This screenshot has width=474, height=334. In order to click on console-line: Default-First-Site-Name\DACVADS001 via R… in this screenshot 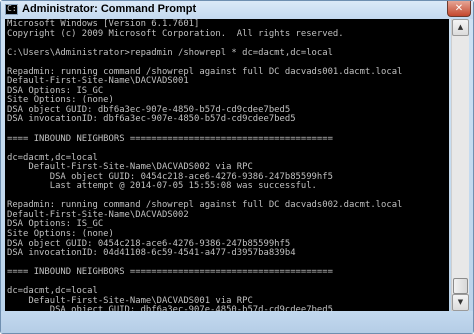, I will do `click(130, 300)`.